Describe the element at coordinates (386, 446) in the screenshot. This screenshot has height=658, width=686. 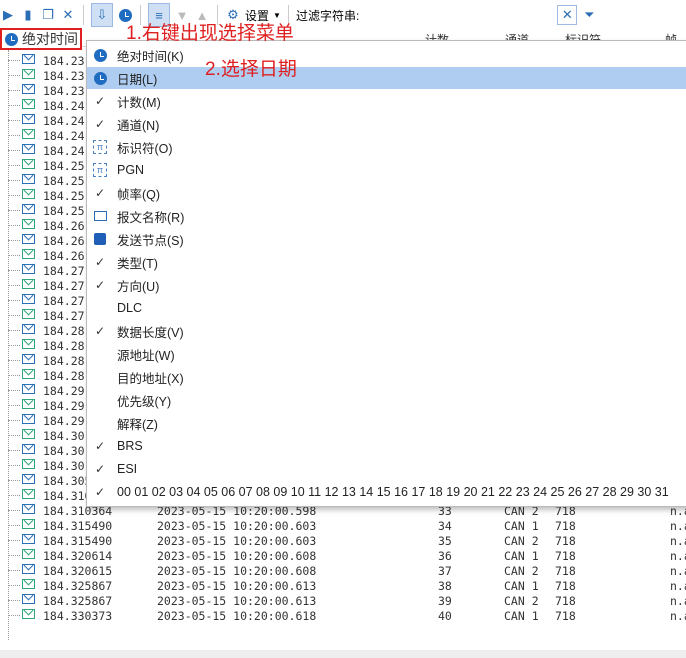
I see `menu-item: ✓ BRS` at that location.